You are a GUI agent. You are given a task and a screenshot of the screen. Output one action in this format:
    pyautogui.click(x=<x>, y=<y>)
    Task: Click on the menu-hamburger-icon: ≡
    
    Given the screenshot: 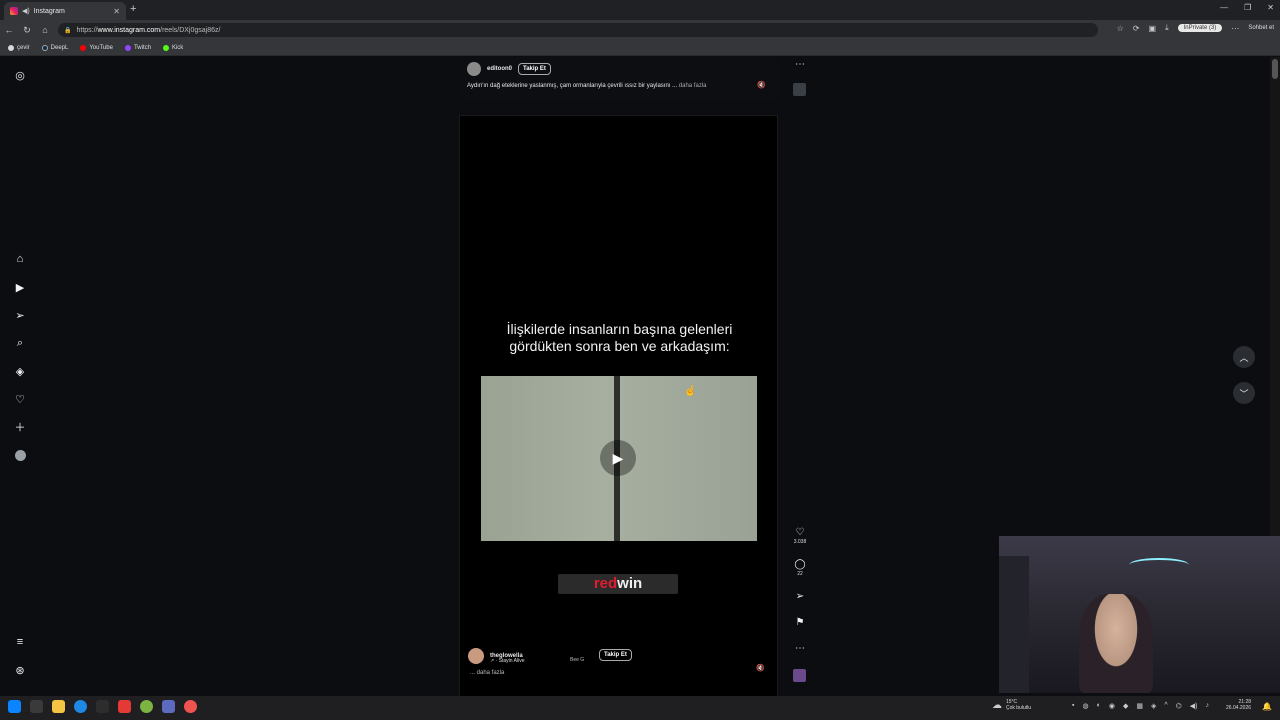 What is the action you would take?
    pyautogui.click(x=20, y=642)
    